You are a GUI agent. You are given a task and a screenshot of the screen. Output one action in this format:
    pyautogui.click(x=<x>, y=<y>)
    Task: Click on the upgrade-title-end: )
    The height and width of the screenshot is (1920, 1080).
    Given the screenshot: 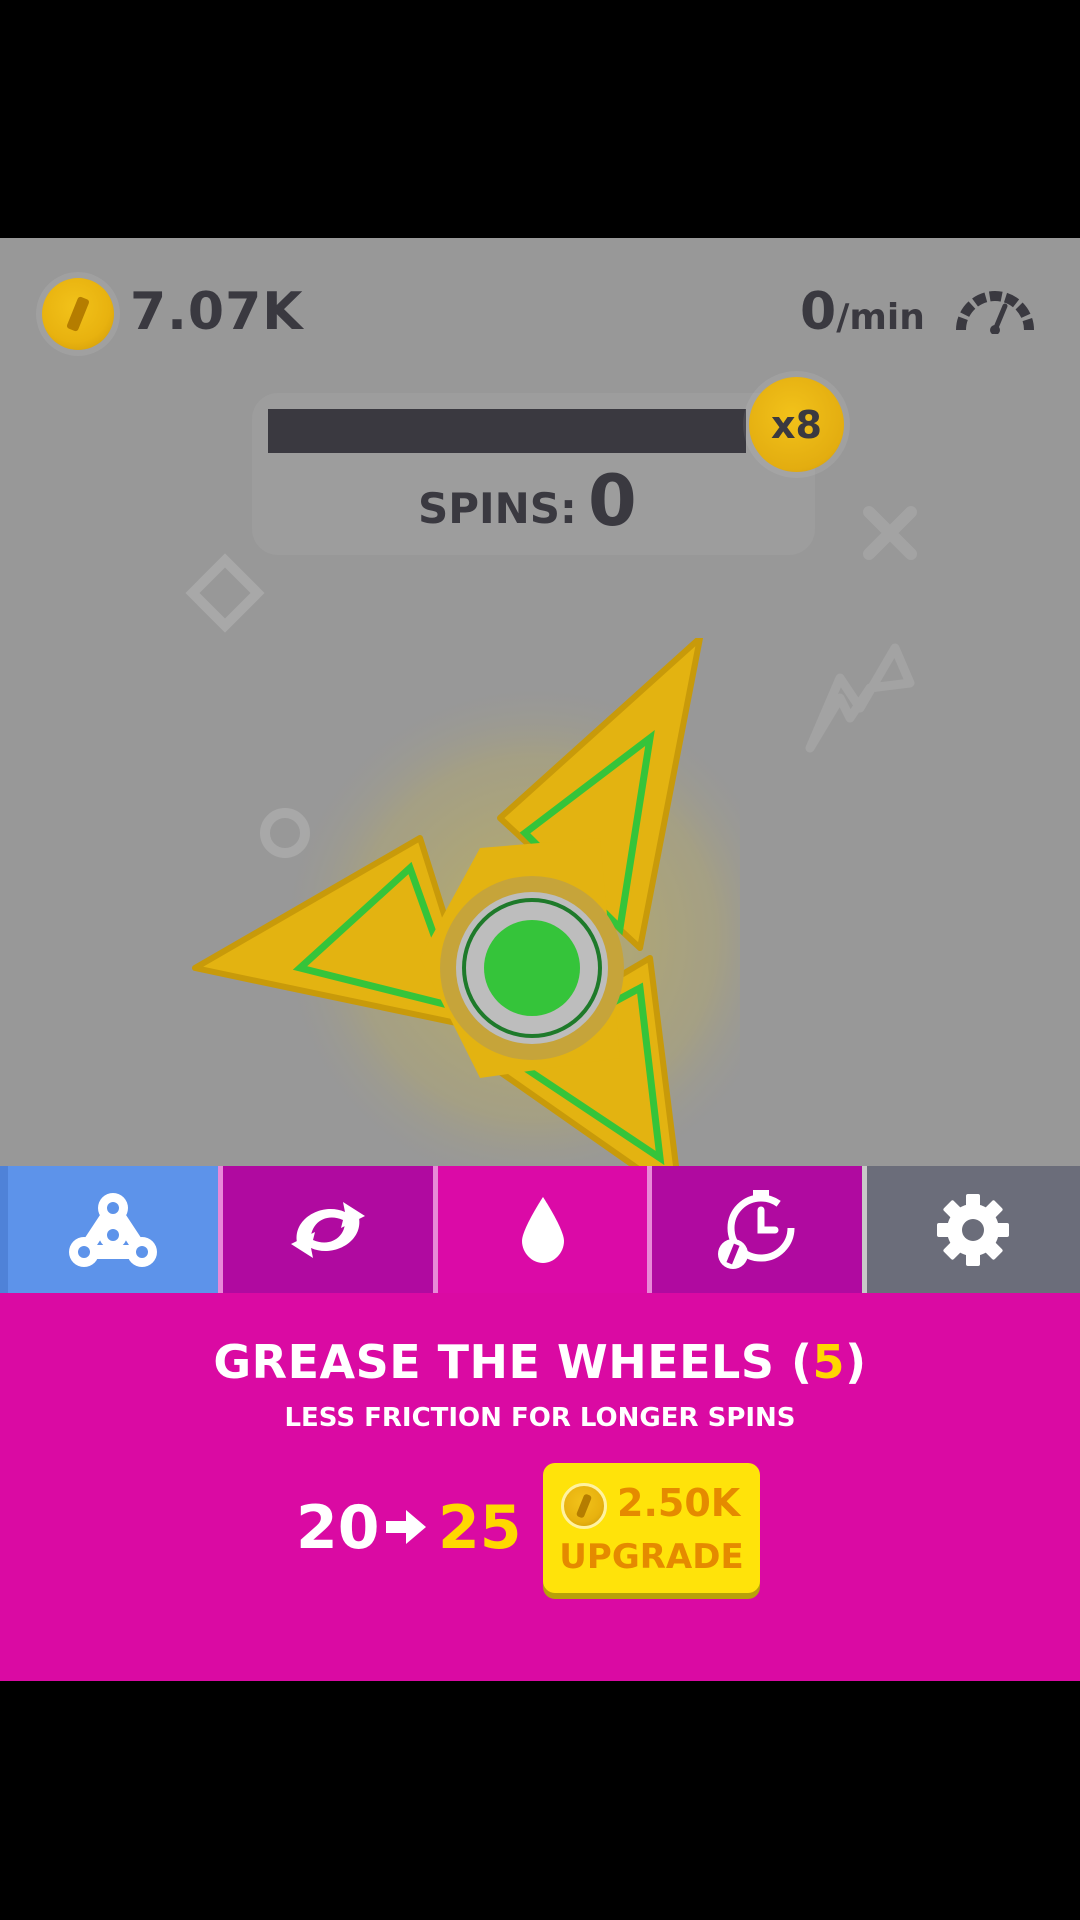 What is the action you would take?
    pyautogui.click(x=856, y=1362)
    